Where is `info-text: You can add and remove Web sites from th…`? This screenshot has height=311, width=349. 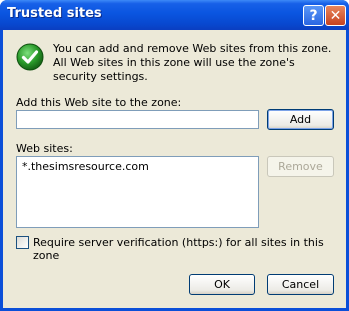 info-text: You can add and remove Web sites from th… is located at coordinates (192, 62).